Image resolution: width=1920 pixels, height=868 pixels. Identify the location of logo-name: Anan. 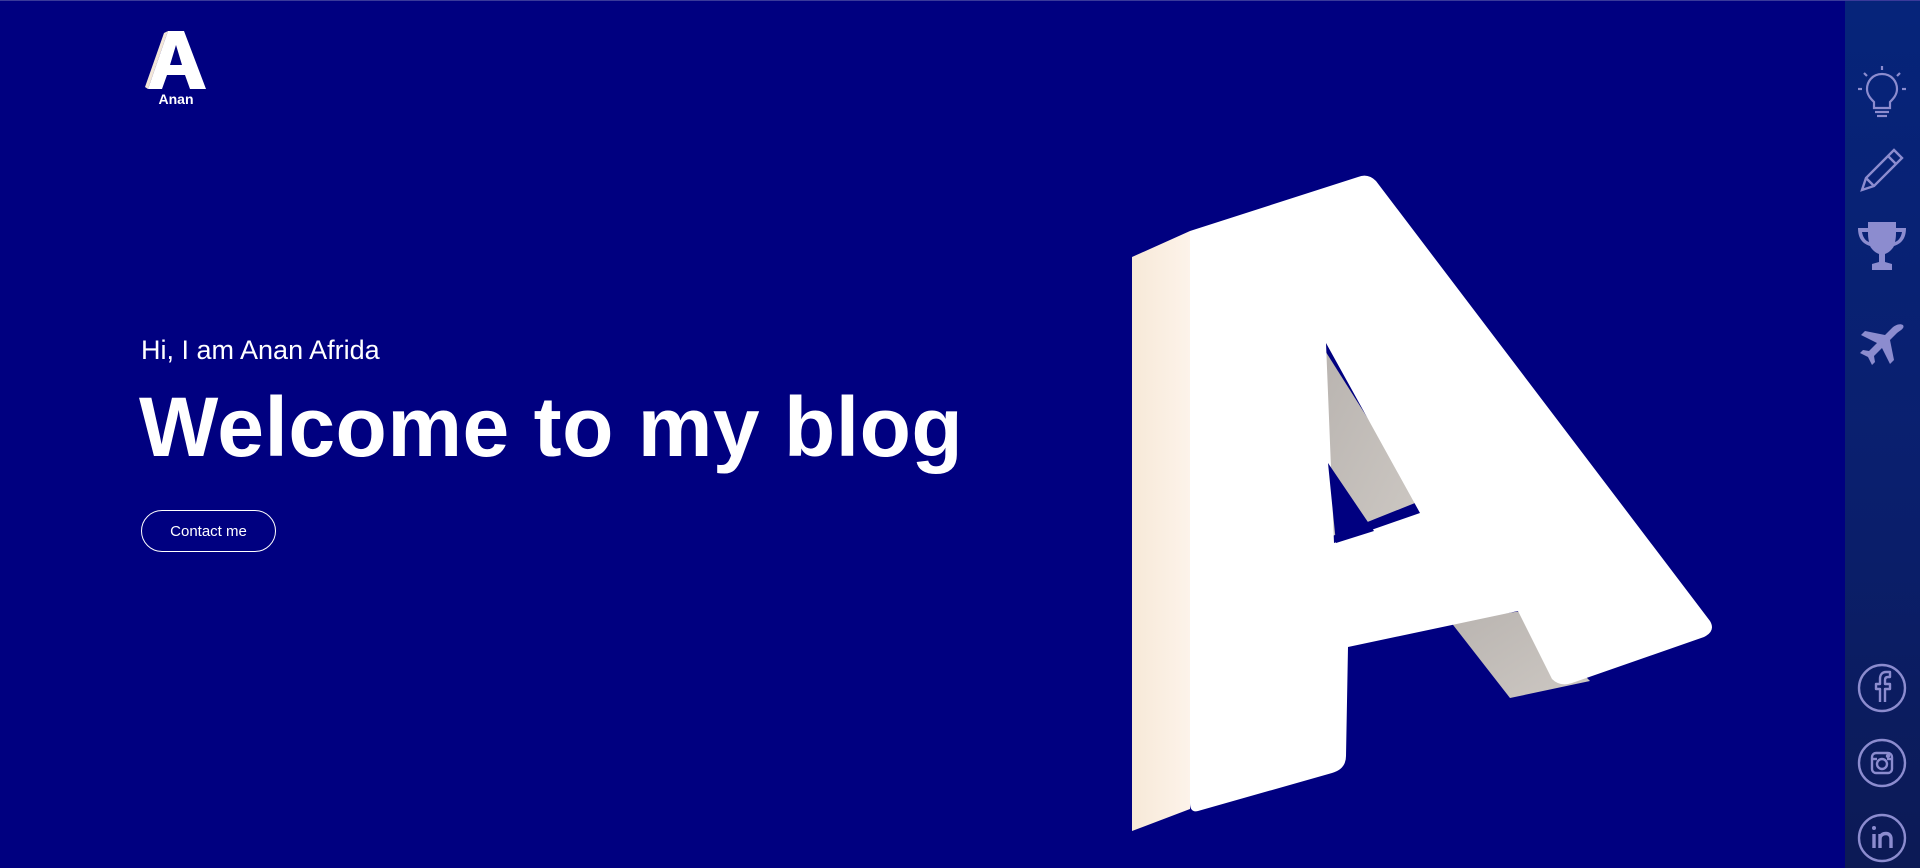
(176, 99).